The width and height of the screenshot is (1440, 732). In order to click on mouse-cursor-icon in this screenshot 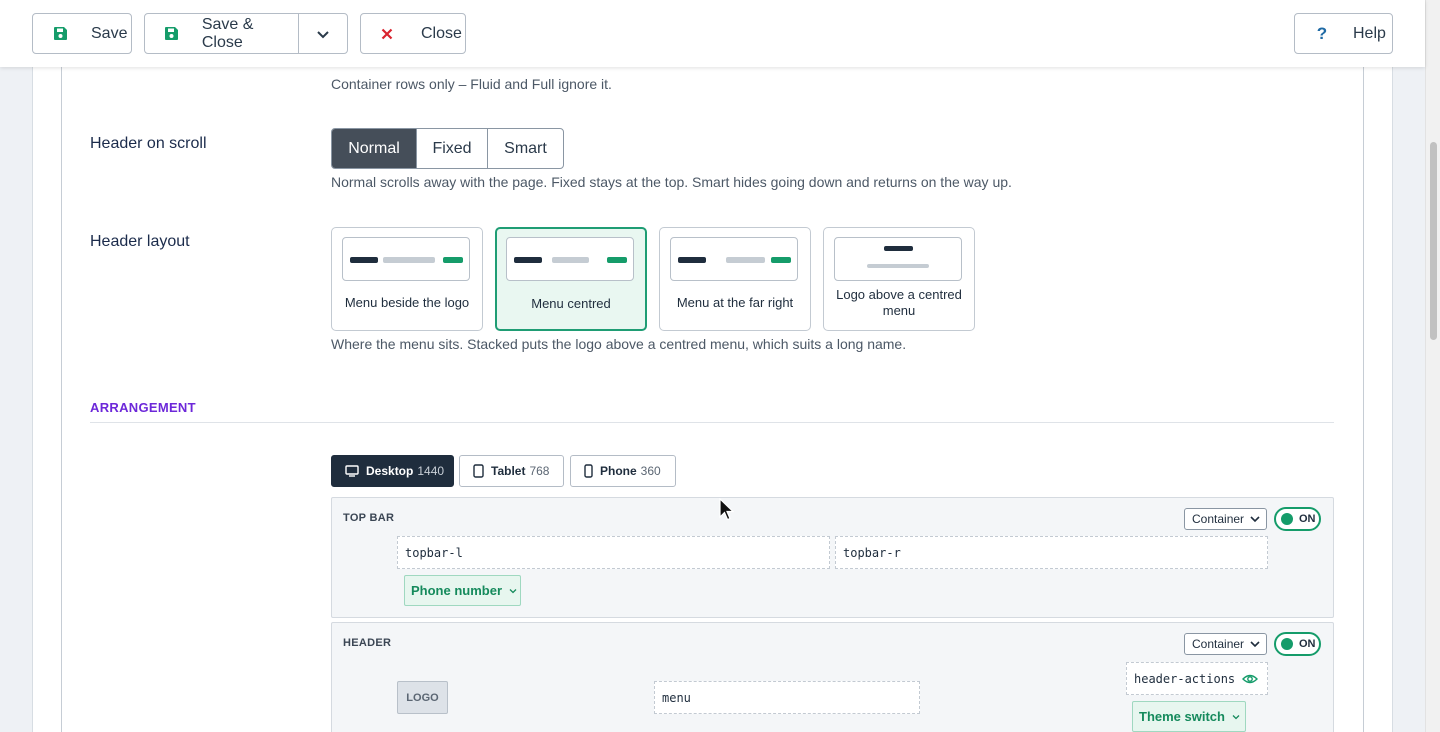, I will do `click(727, 512)`.